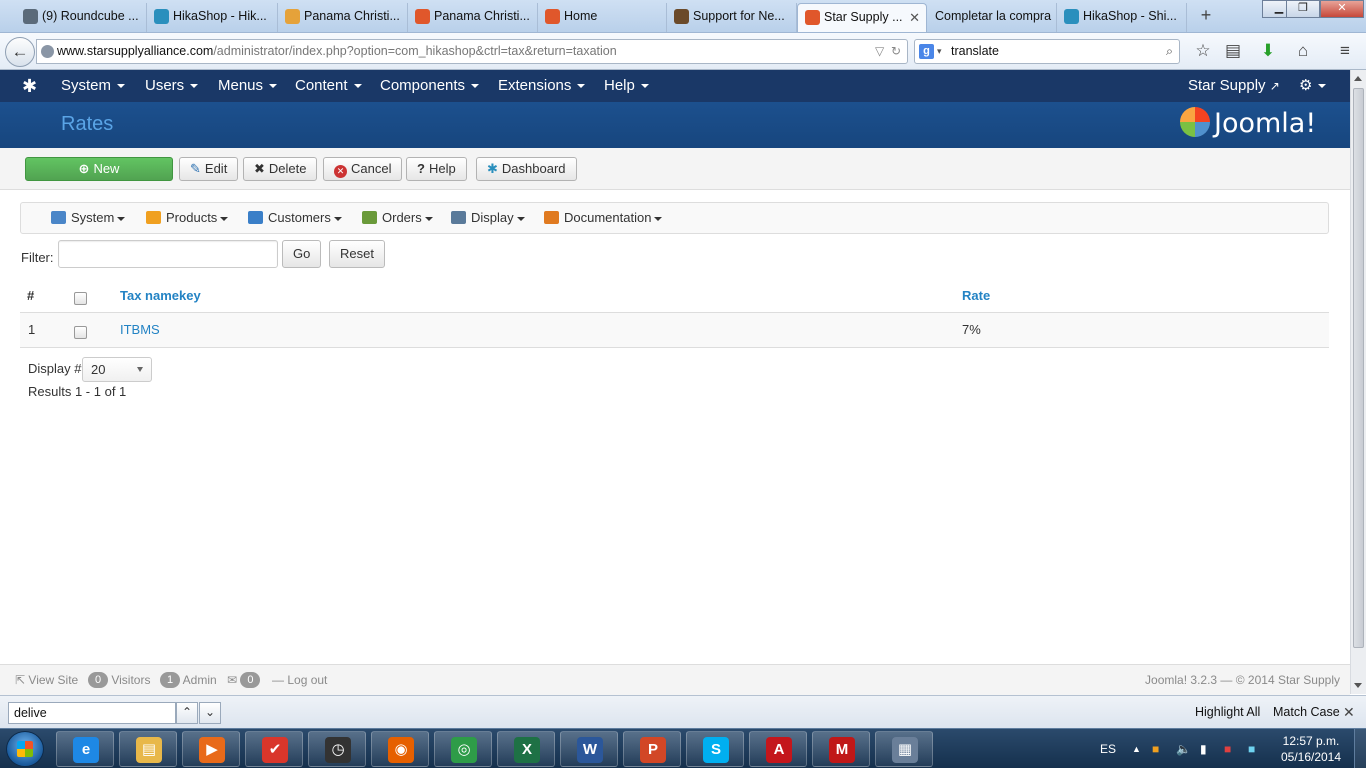 This screenshot has height=768, width=1366. What do you see at coordinates (1227, 748) in the screenshot?
I see `tray-security-icon: ■` at bounding box center [1227, 748].